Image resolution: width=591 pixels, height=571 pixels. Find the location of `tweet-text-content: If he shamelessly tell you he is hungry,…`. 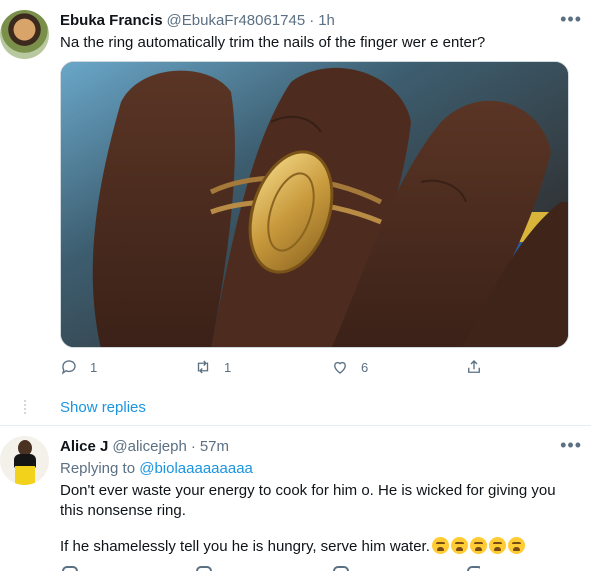

tweet-text-content: If he shamelessly tell you he is hungry,… is located at coordinates (245, 546).